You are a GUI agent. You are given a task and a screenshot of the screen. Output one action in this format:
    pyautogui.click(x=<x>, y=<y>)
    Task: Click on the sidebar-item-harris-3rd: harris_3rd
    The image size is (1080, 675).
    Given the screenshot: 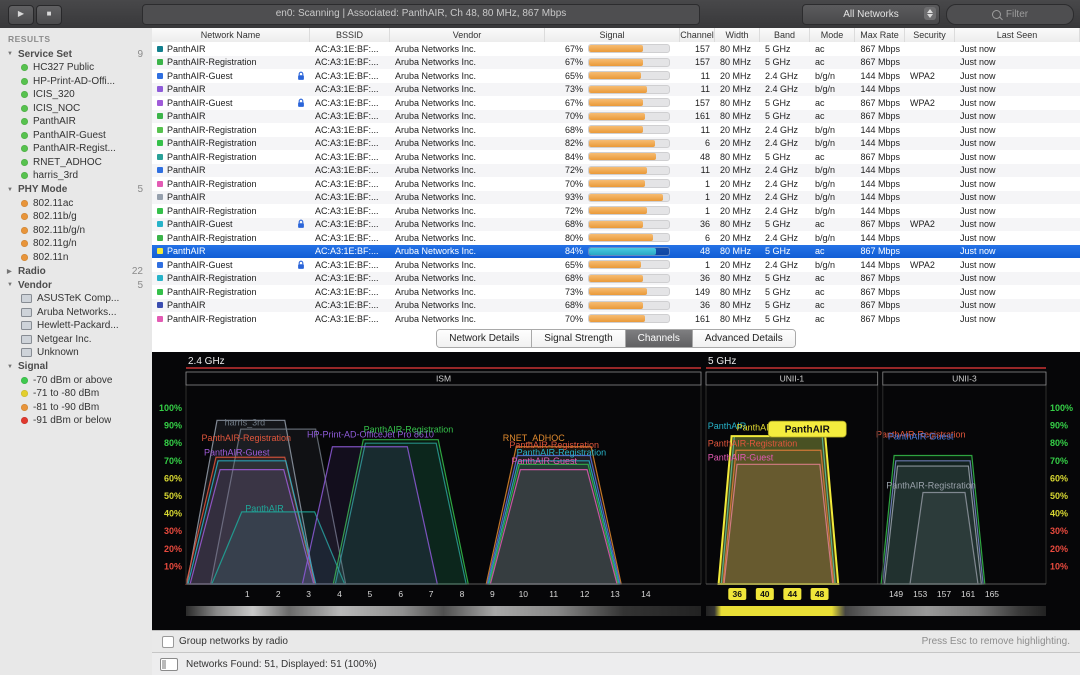 What is the action you would take?
    pyautogui.click(x=76, y=176)
    